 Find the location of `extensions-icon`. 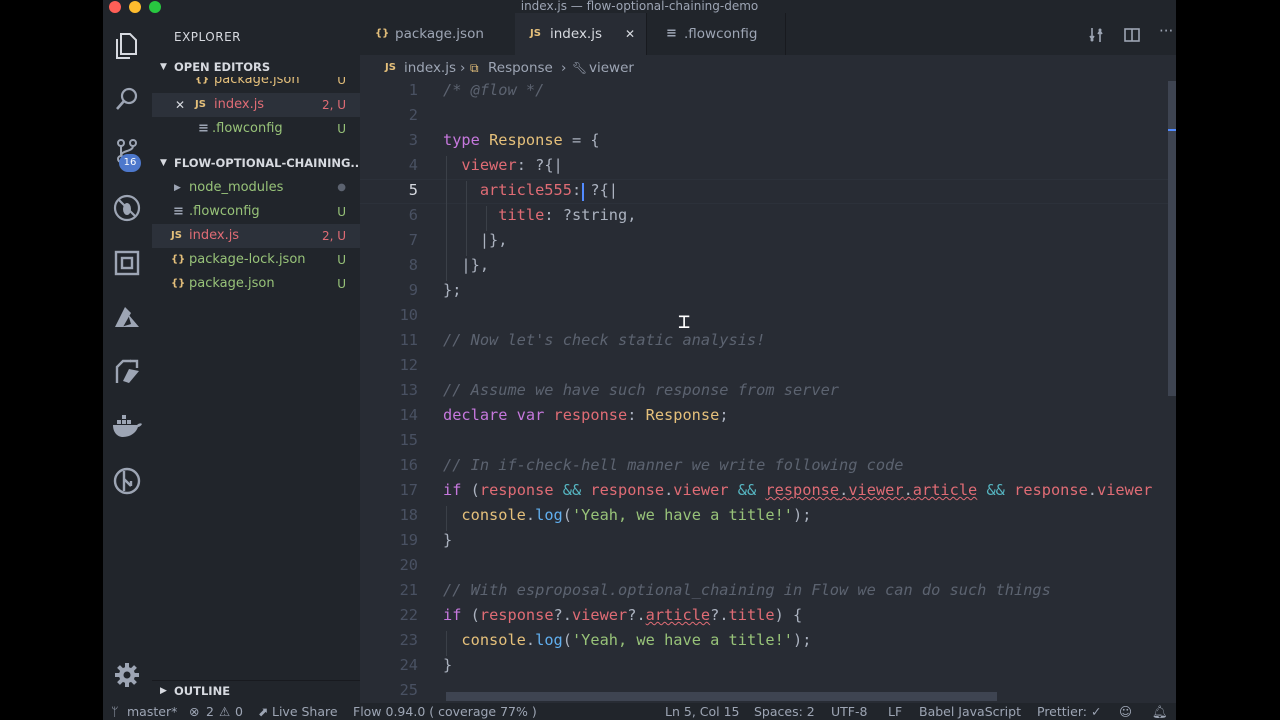

extensions-icon is located at coordinates (127, 263).